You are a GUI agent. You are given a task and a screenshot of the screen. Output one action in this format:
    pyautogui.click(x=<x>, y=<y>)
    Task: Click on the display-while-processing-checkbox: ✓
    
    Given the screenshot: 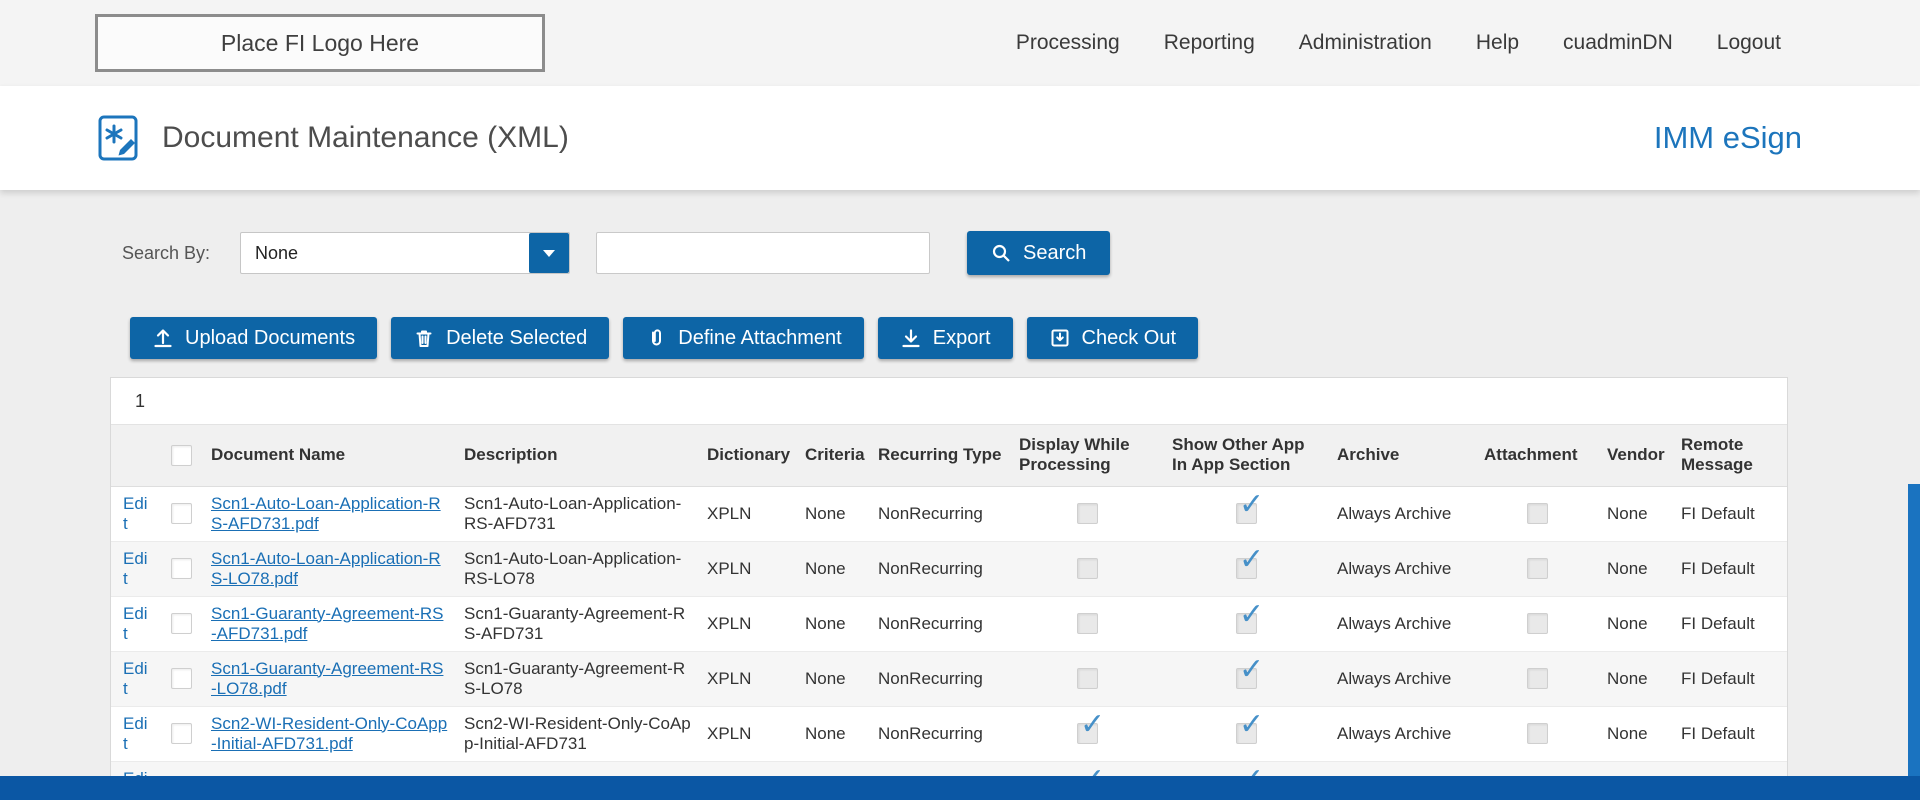 What is the action you would take?
    pyautogui.click(x=1091, y=727)
    